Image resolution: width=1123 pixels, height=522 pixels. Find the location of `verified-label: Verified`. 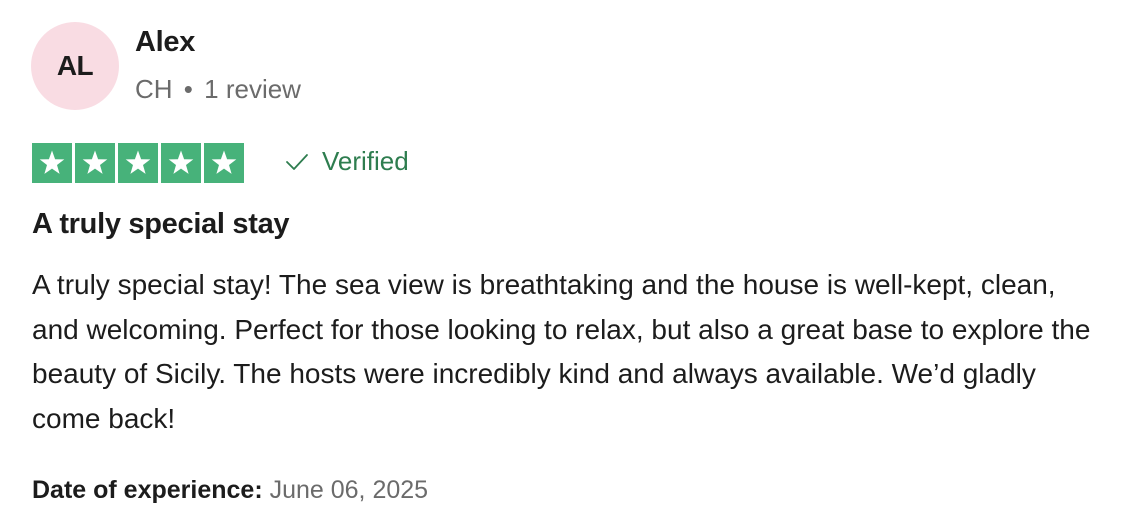

verified-label: Verified is located at coordinates (365, 161).